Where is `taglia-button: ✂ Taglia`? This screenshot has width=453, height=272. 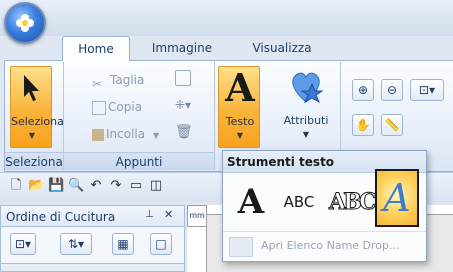
taglia-button: ✂ Taglia is located at coordinates (118, 80).